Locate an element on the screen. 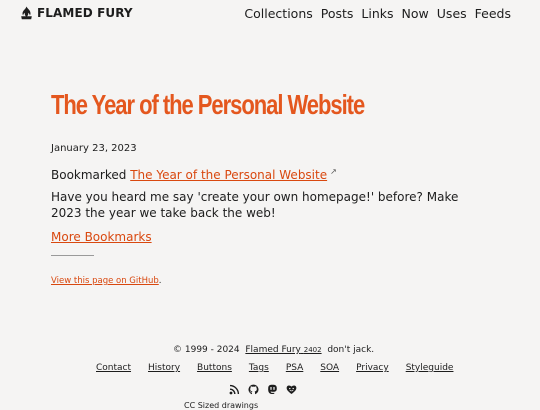 This screenshot has width=540, height=410. copyright-text: © 1999 - 2024 is located at coordinates (206, 350).